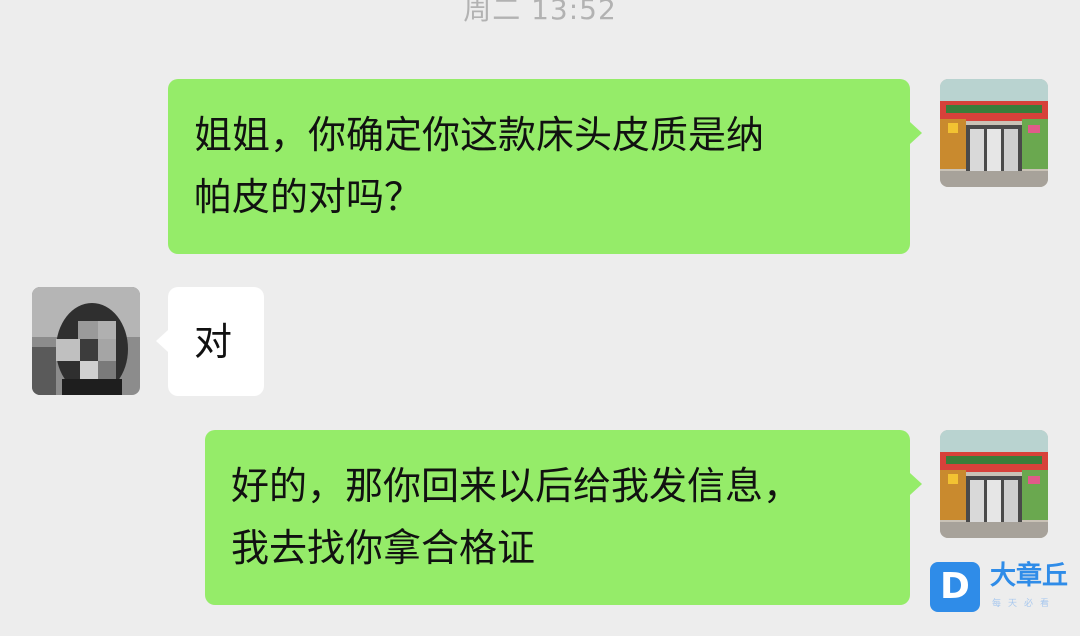 This screenshot has width=1080, height=636. Describe the element at coordinates (479, 135) in the screenshot. I see `message-line: 姐姐，你确定你这款床头皮质是纳` at that location.